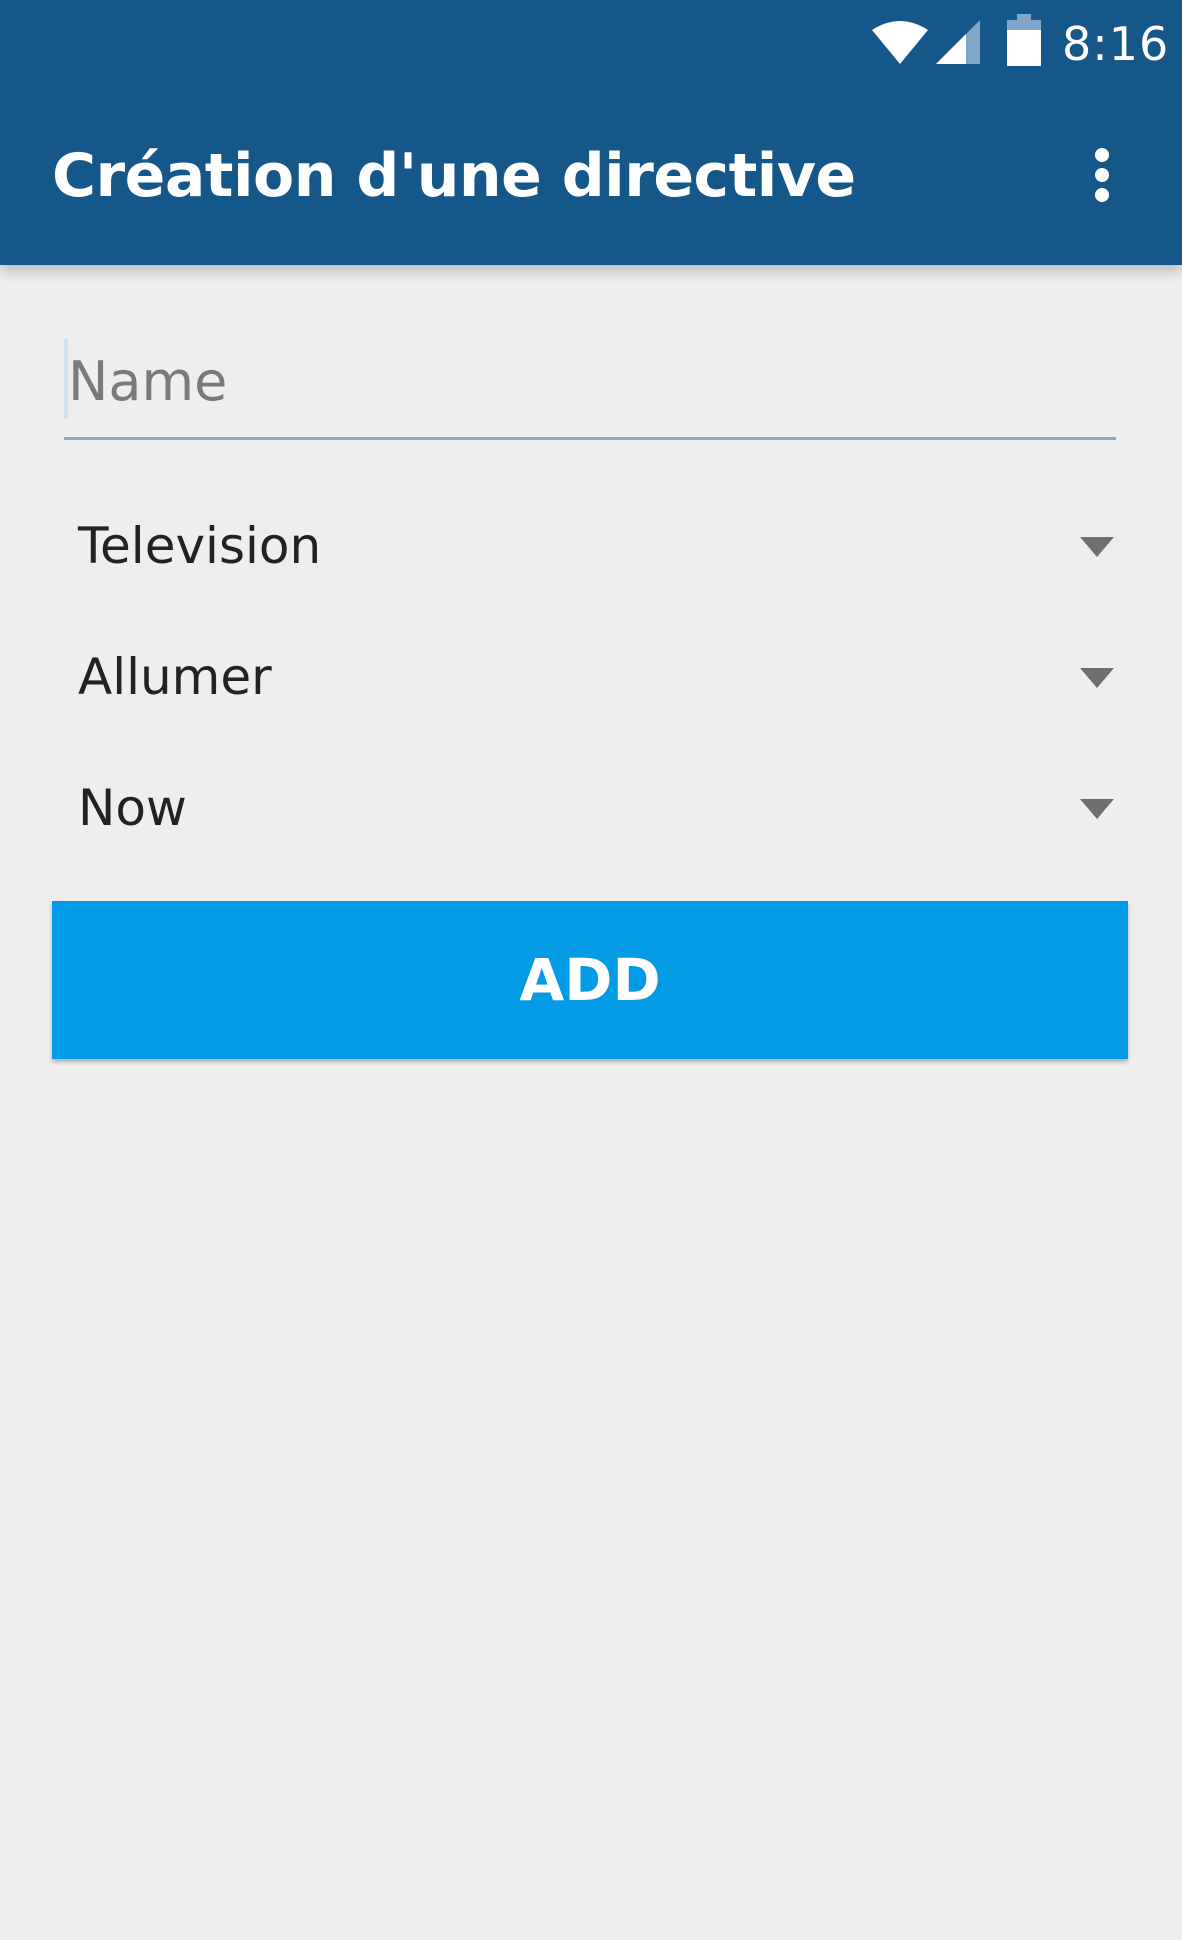 This screenshot has width=1182, height=1940. What do you see at coordinates (900, 42) in the screenshot?
I see `wifi-icon` at bounding box center [900, 42].